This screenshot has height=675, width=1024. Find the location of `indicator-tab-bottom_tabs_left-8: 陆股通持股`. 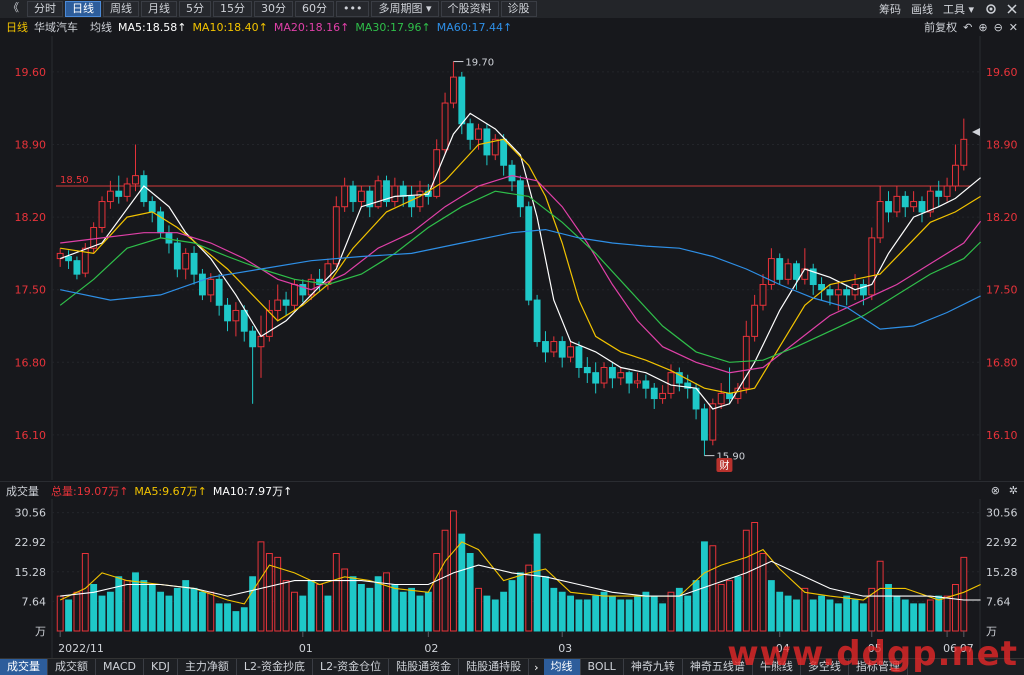

indicator-tab-bottom_tabs_left-8: 陆股通持股 is located at coordinates (494, 667).